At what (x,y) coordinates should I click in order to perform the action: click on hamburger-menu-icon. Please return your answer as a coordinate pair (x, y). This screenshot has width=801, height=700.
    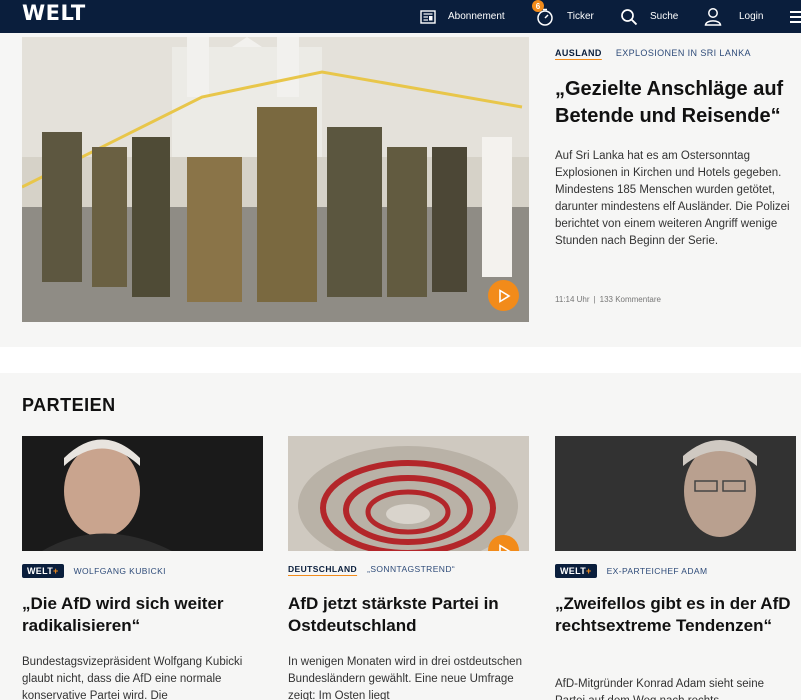
    Looking at the image, I should click on (795, 16).